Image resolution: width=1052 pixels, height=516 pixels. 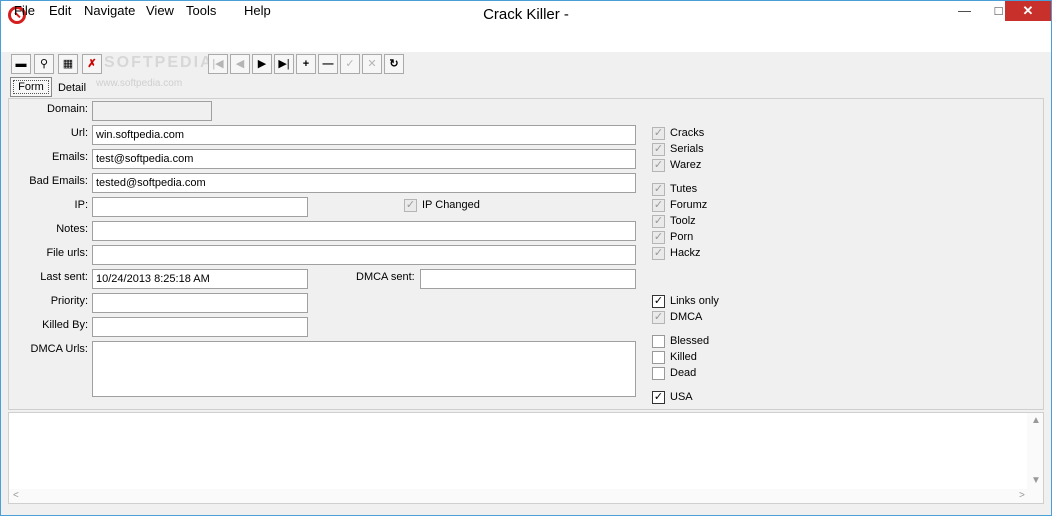 What do you see at coordinates (364, 135) in the screenshot?
I see `url-field: win.softpedia.com` at bounding box center [364, 135].